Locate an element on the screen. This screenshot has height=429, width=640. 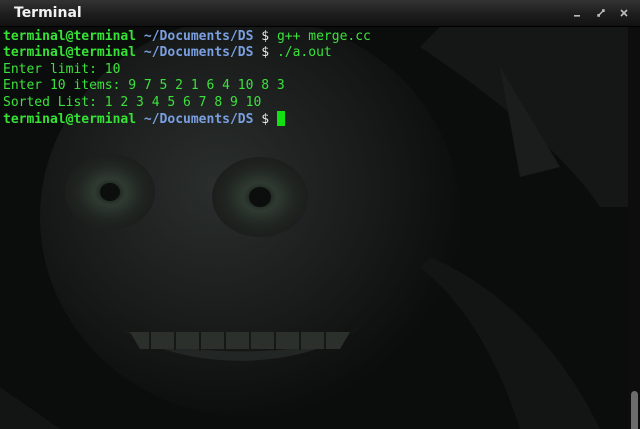
minimize-icon is located at coordinates (577, 13).